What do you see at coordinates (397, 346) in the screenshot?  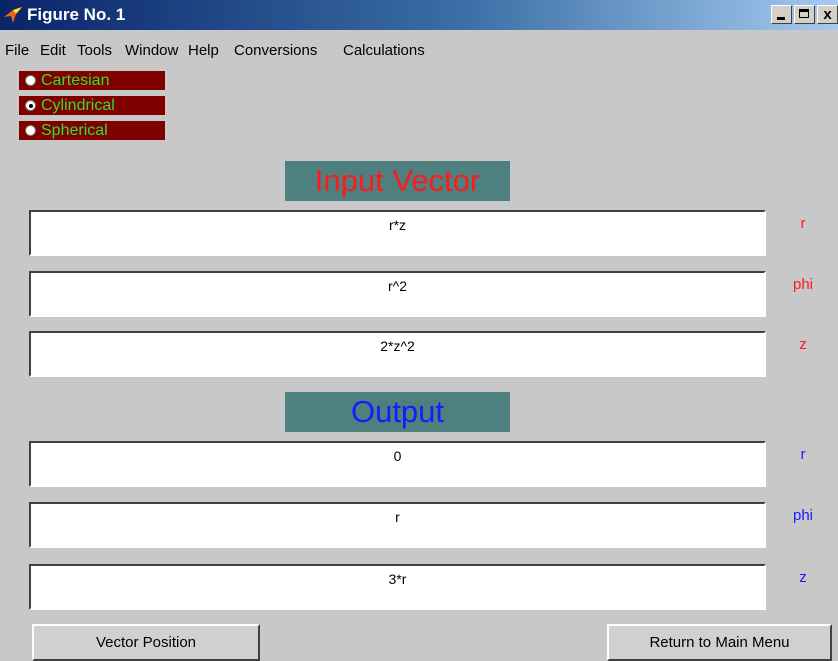 I see `input-value: 2*z^2` at bounding box center [397, 346].